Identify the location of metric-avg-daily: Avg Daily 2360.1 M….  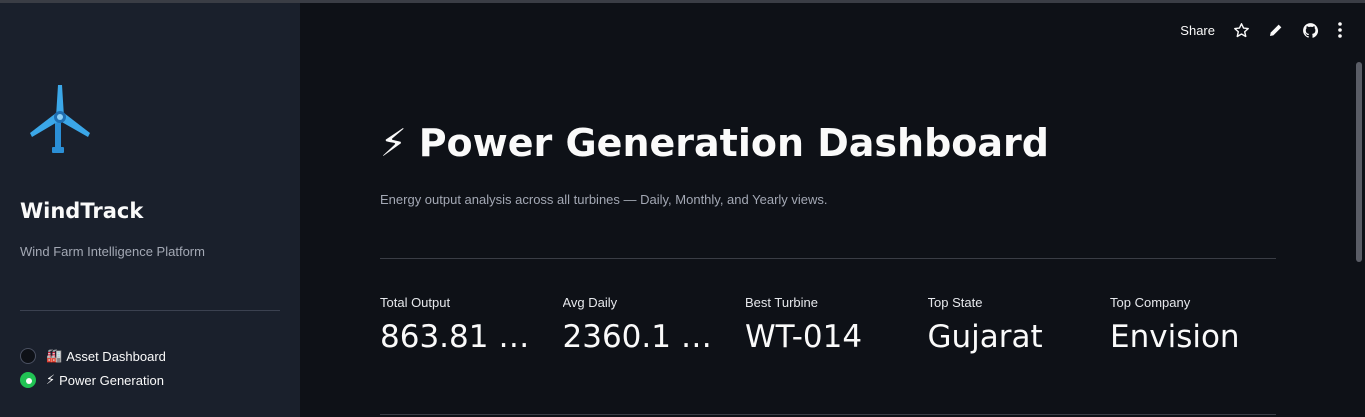
(654, 325).